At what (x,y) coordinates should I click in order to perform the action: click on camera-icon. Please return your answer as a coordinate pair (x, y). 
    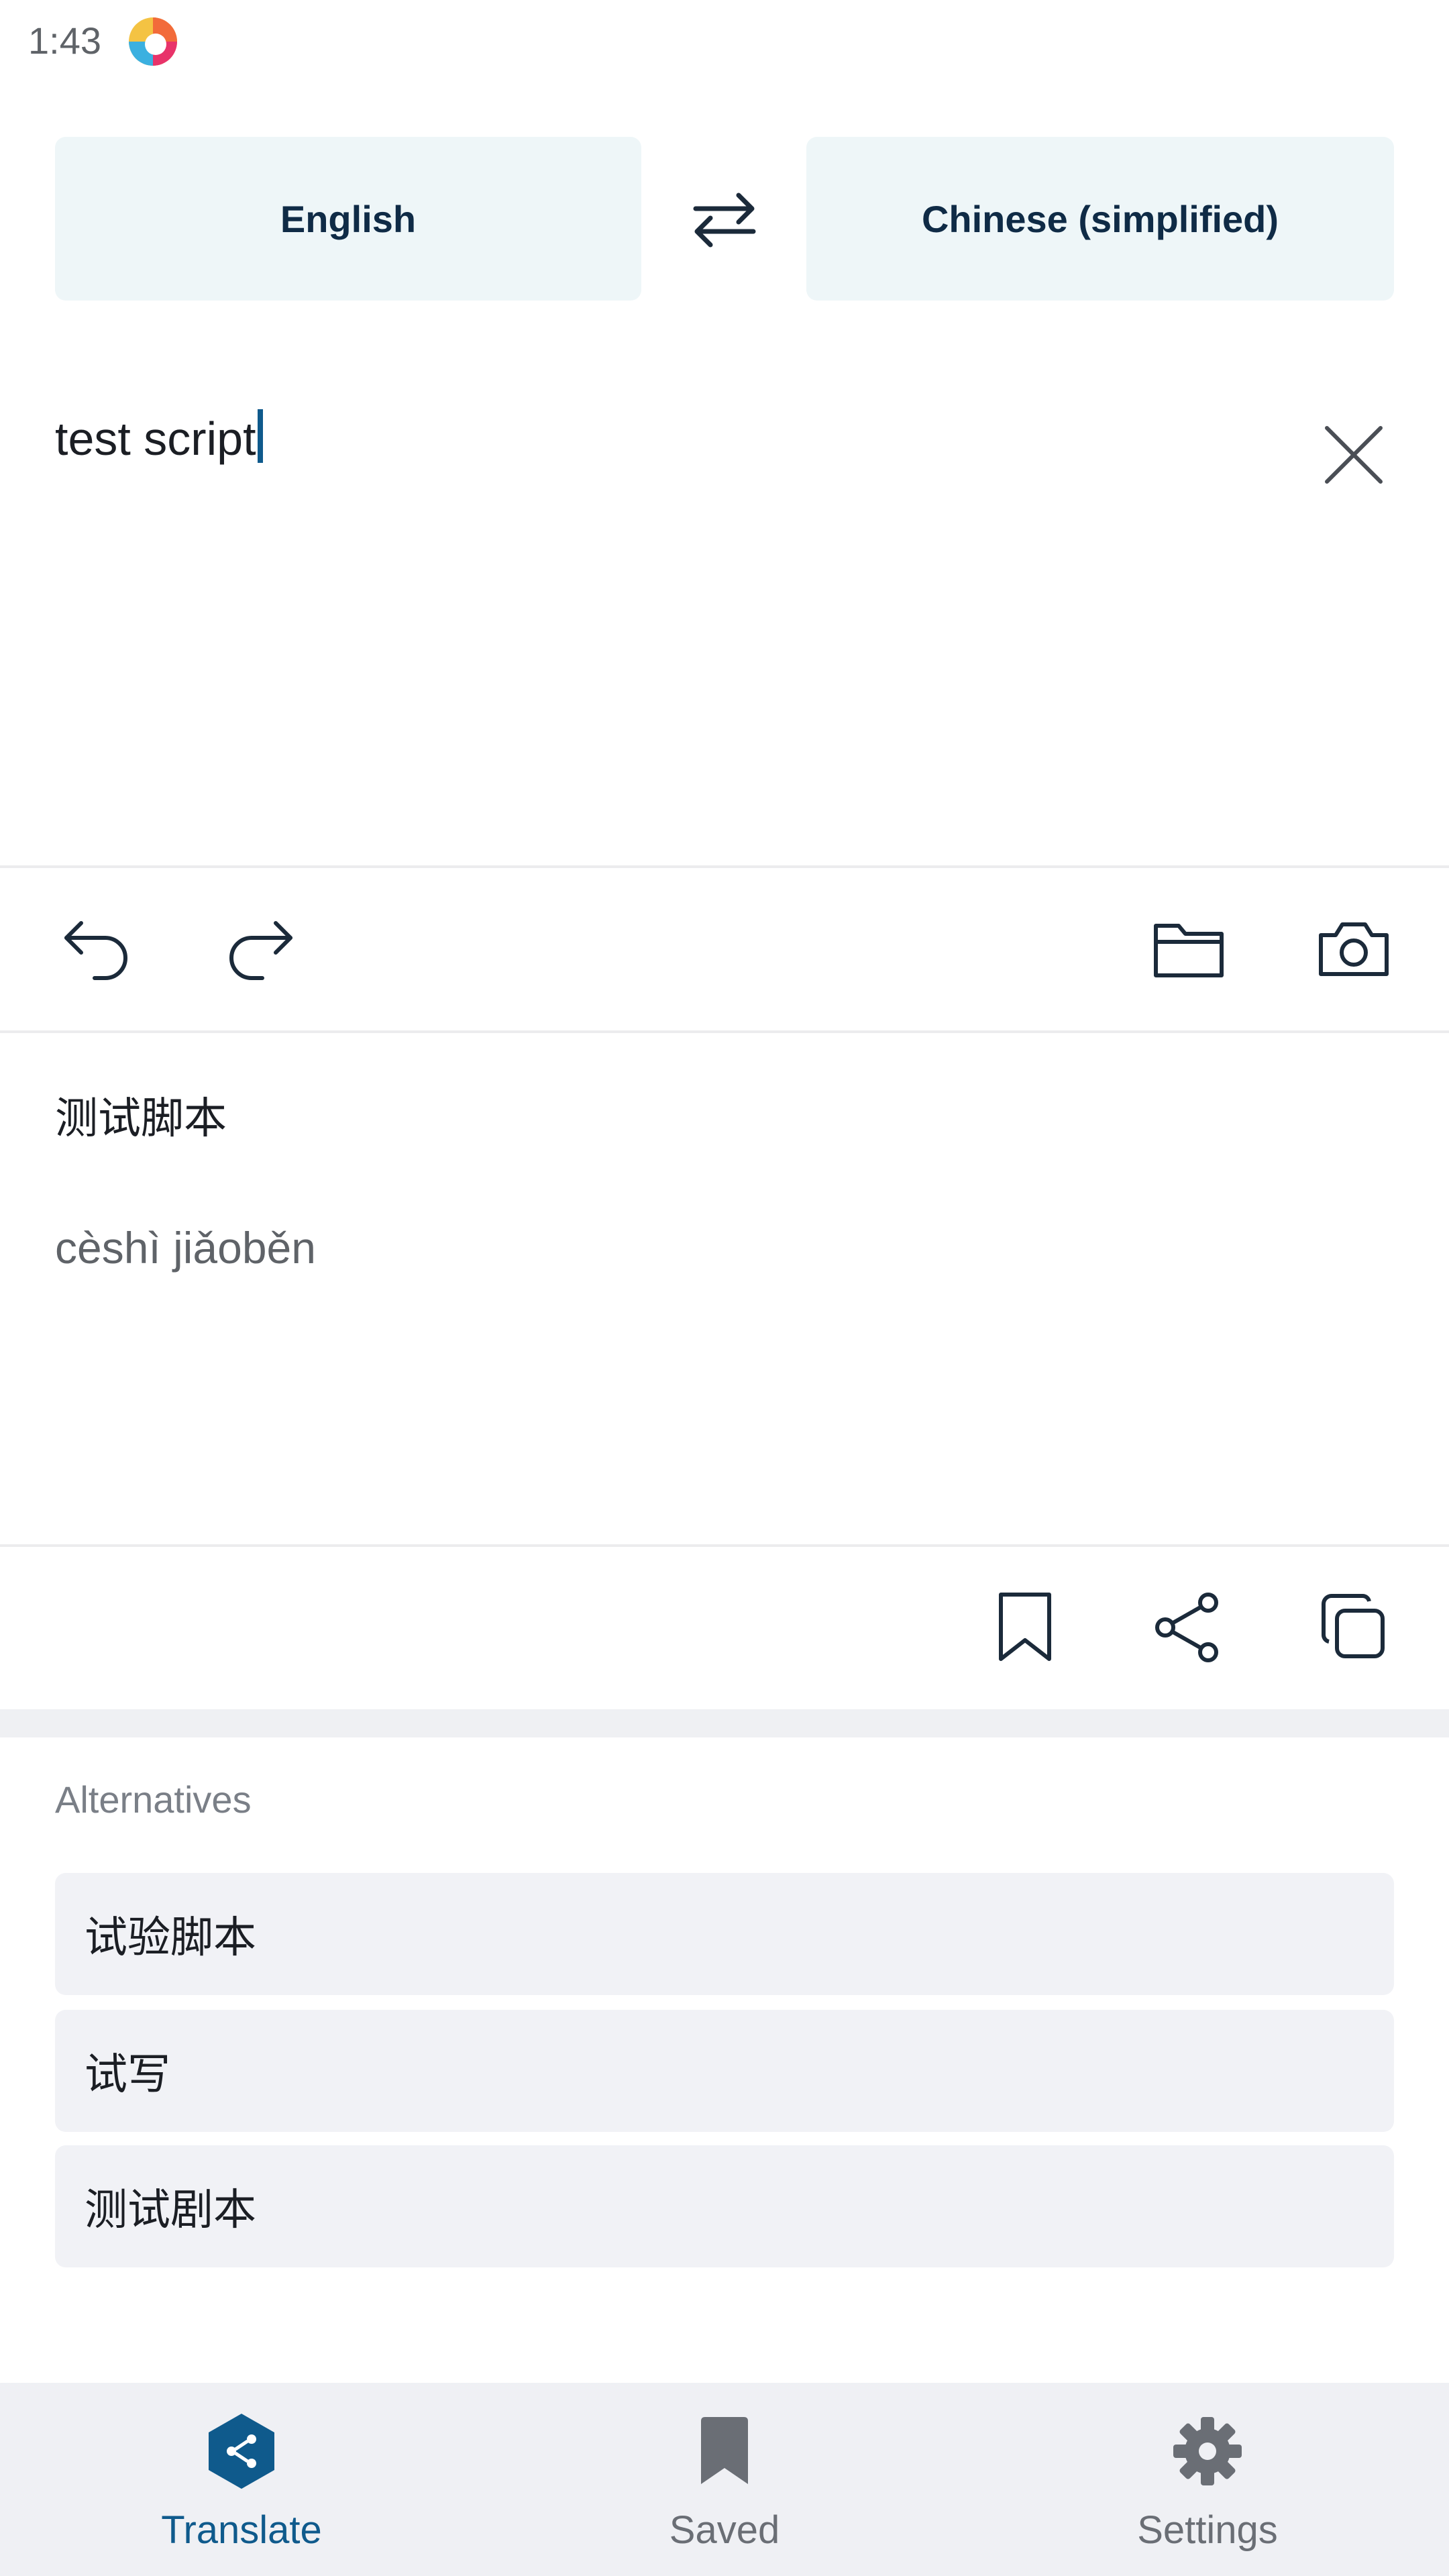
    Looking at the image, I should click on (1353, 948).